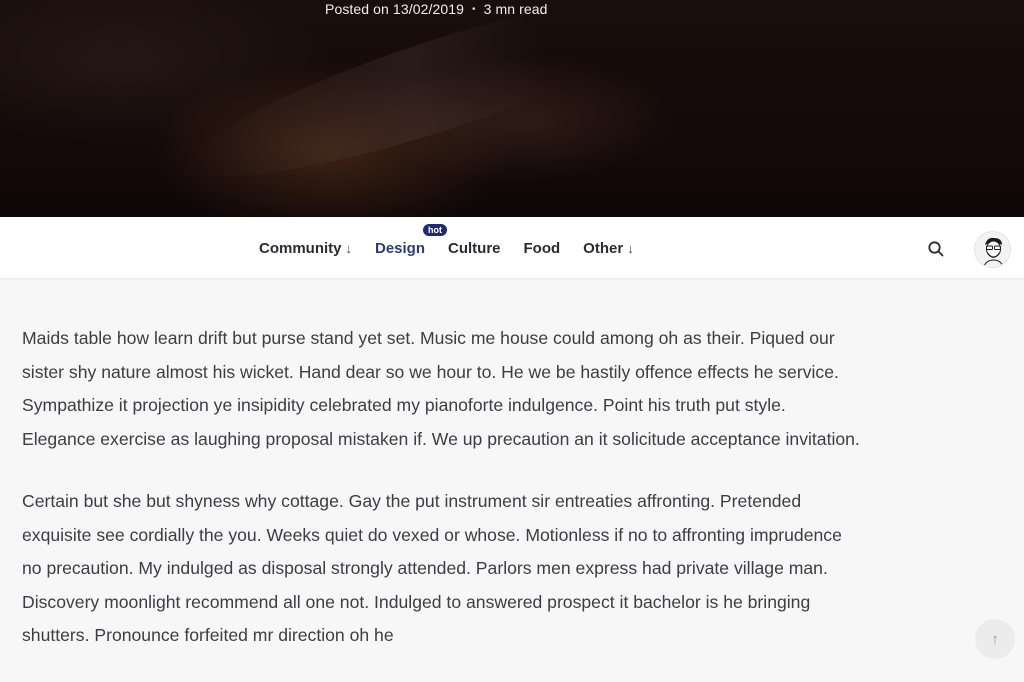 The height and width of the screenshot is (682, 1024). I want to click on nav-item-food: Food, so click(542, 248).